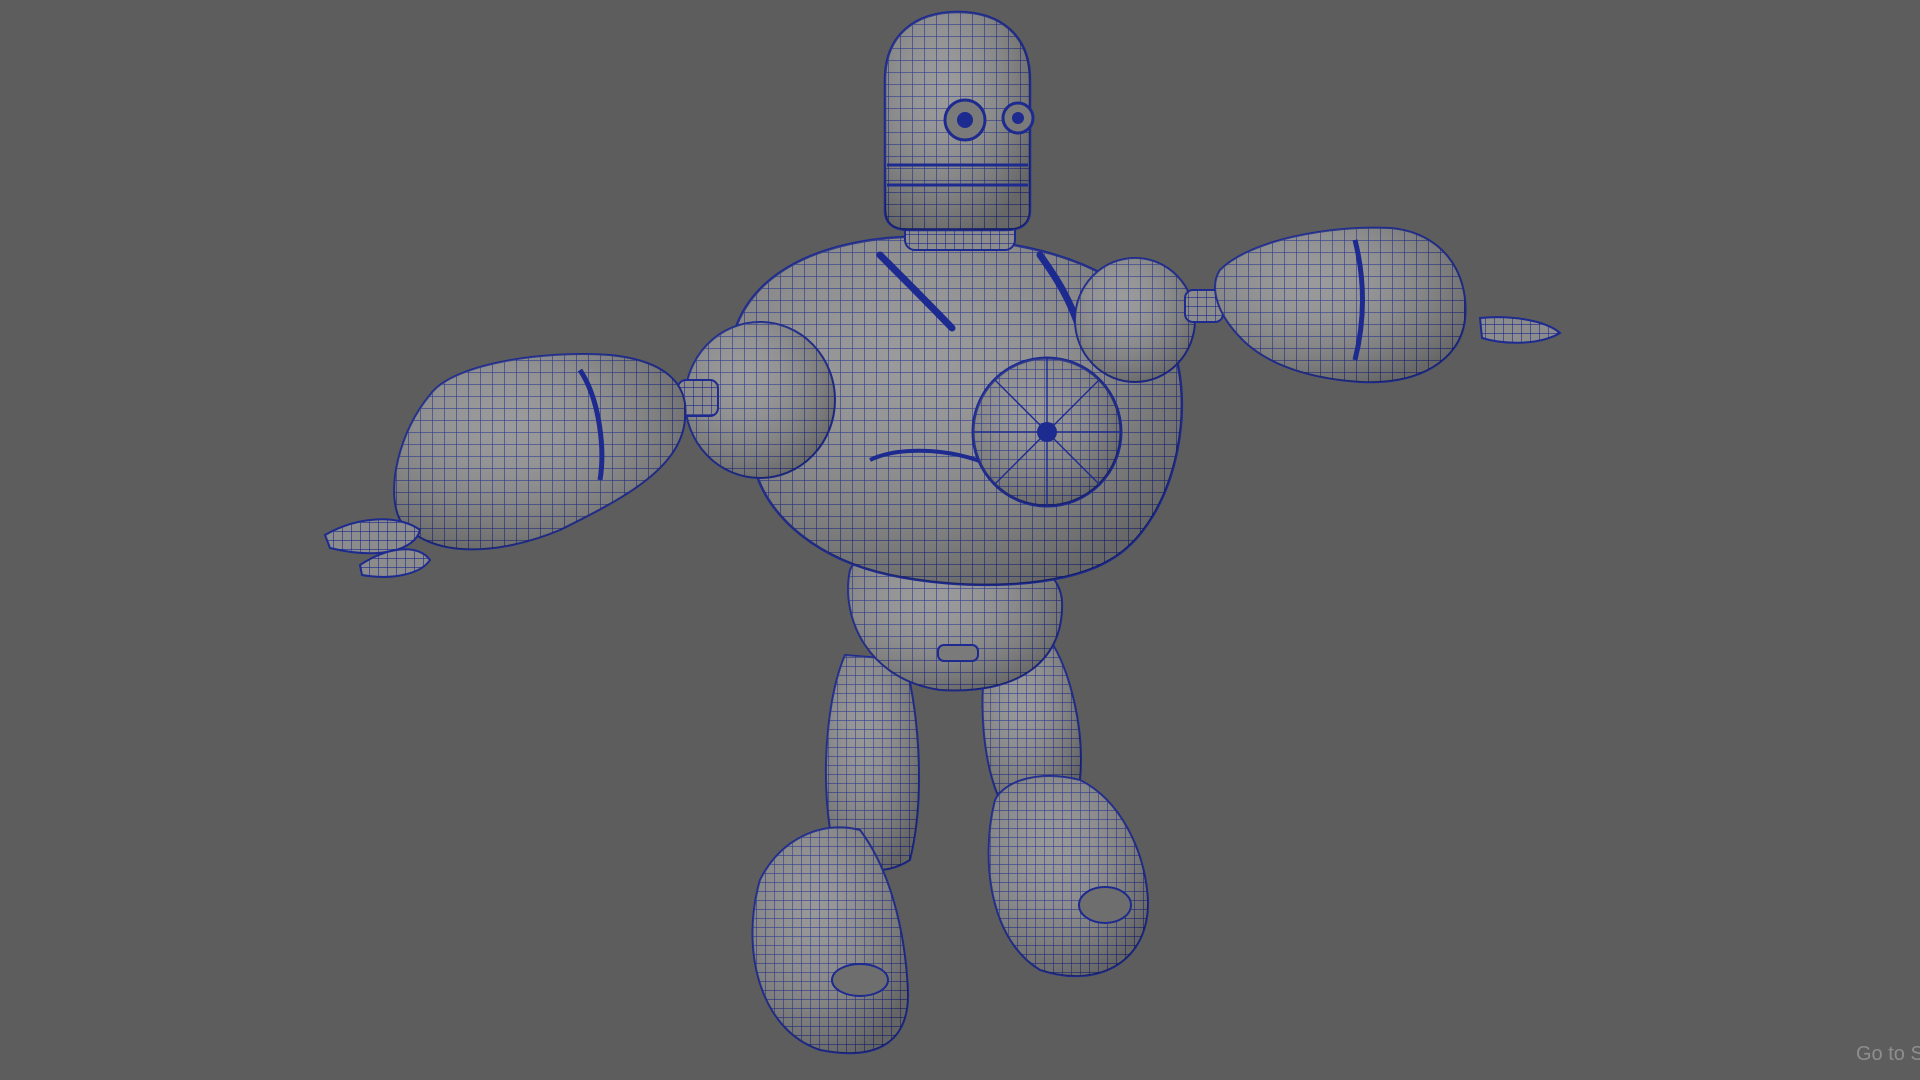  I want to click on right-hand, so click(1520, 330).